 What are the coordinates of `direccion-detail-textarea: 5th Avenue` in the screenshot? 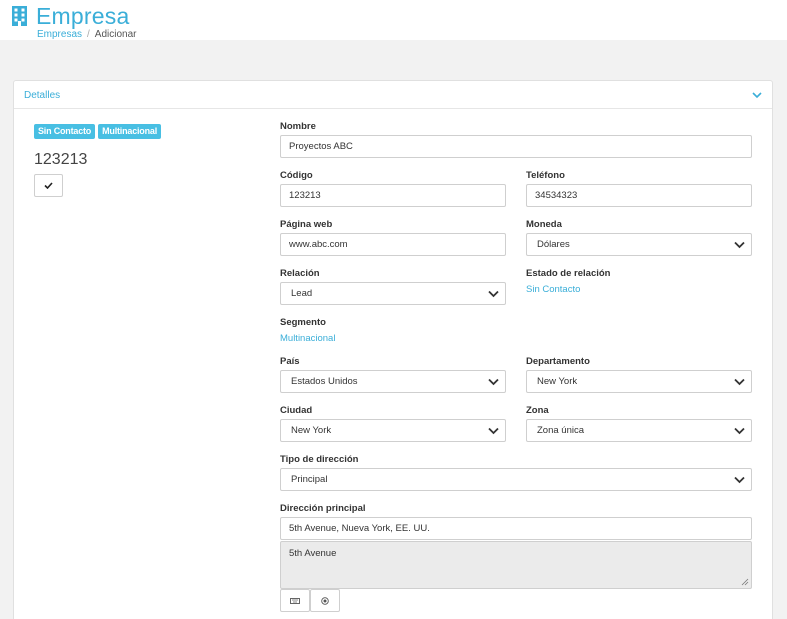 It's located at (516, 565).